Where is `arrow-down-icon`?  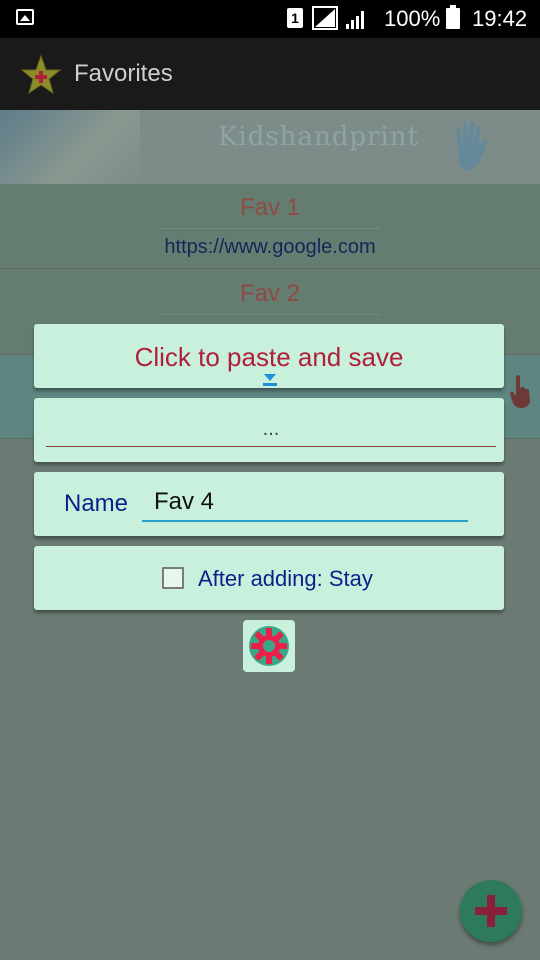
arrow-down-icon is located at coordinates (270, 380).